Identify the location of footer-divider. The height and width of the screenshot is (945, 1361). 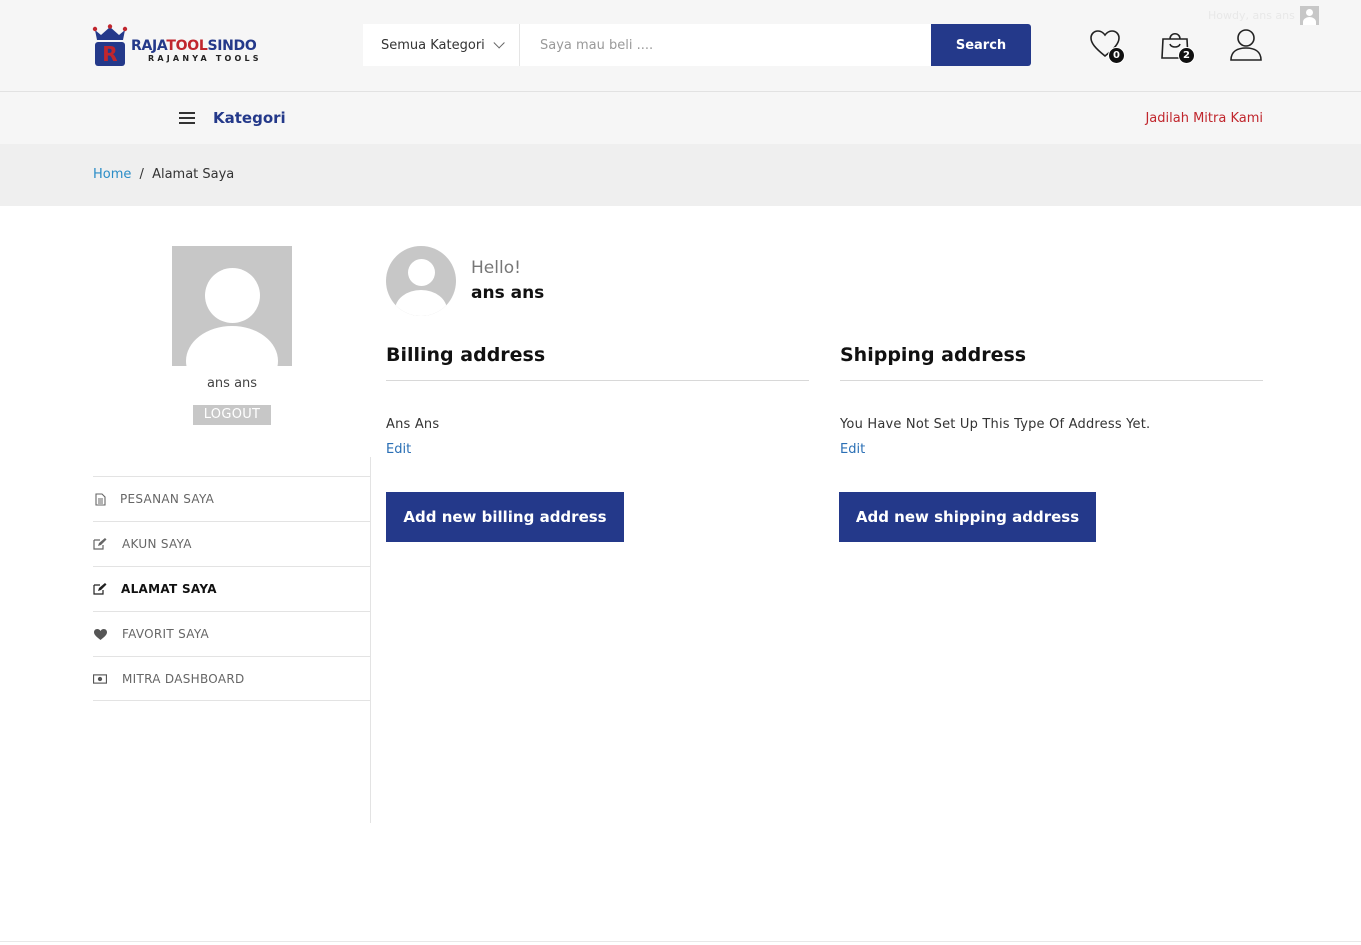
(680, 941).